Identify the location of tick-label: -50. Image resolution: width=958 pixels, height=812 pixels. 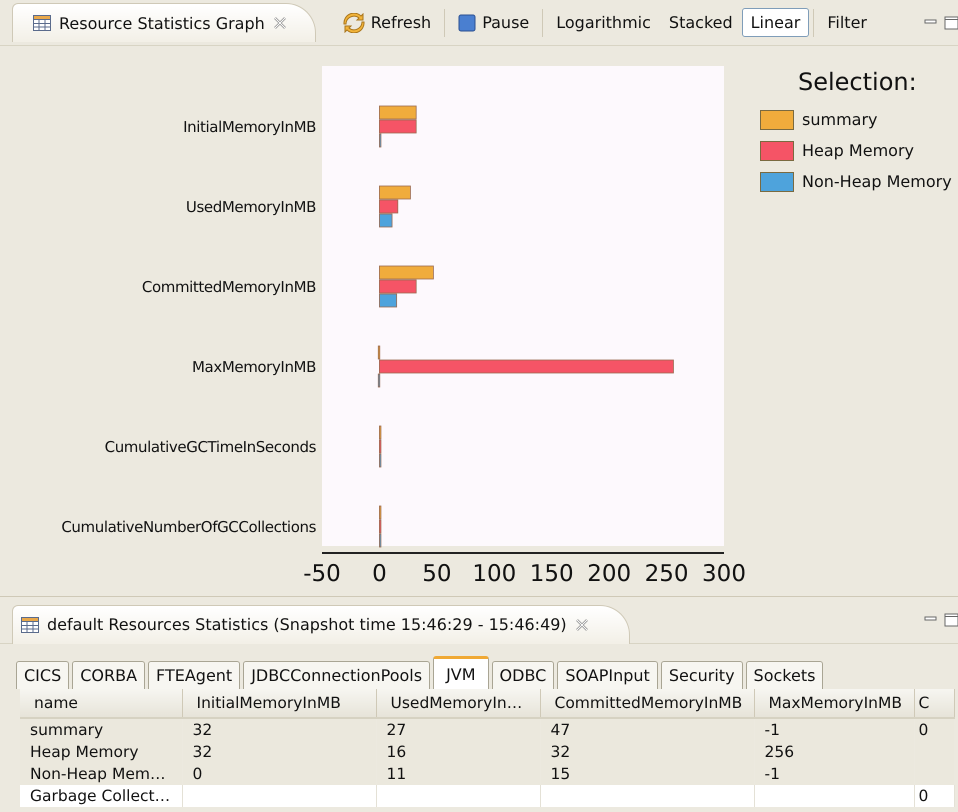
(322, 574).